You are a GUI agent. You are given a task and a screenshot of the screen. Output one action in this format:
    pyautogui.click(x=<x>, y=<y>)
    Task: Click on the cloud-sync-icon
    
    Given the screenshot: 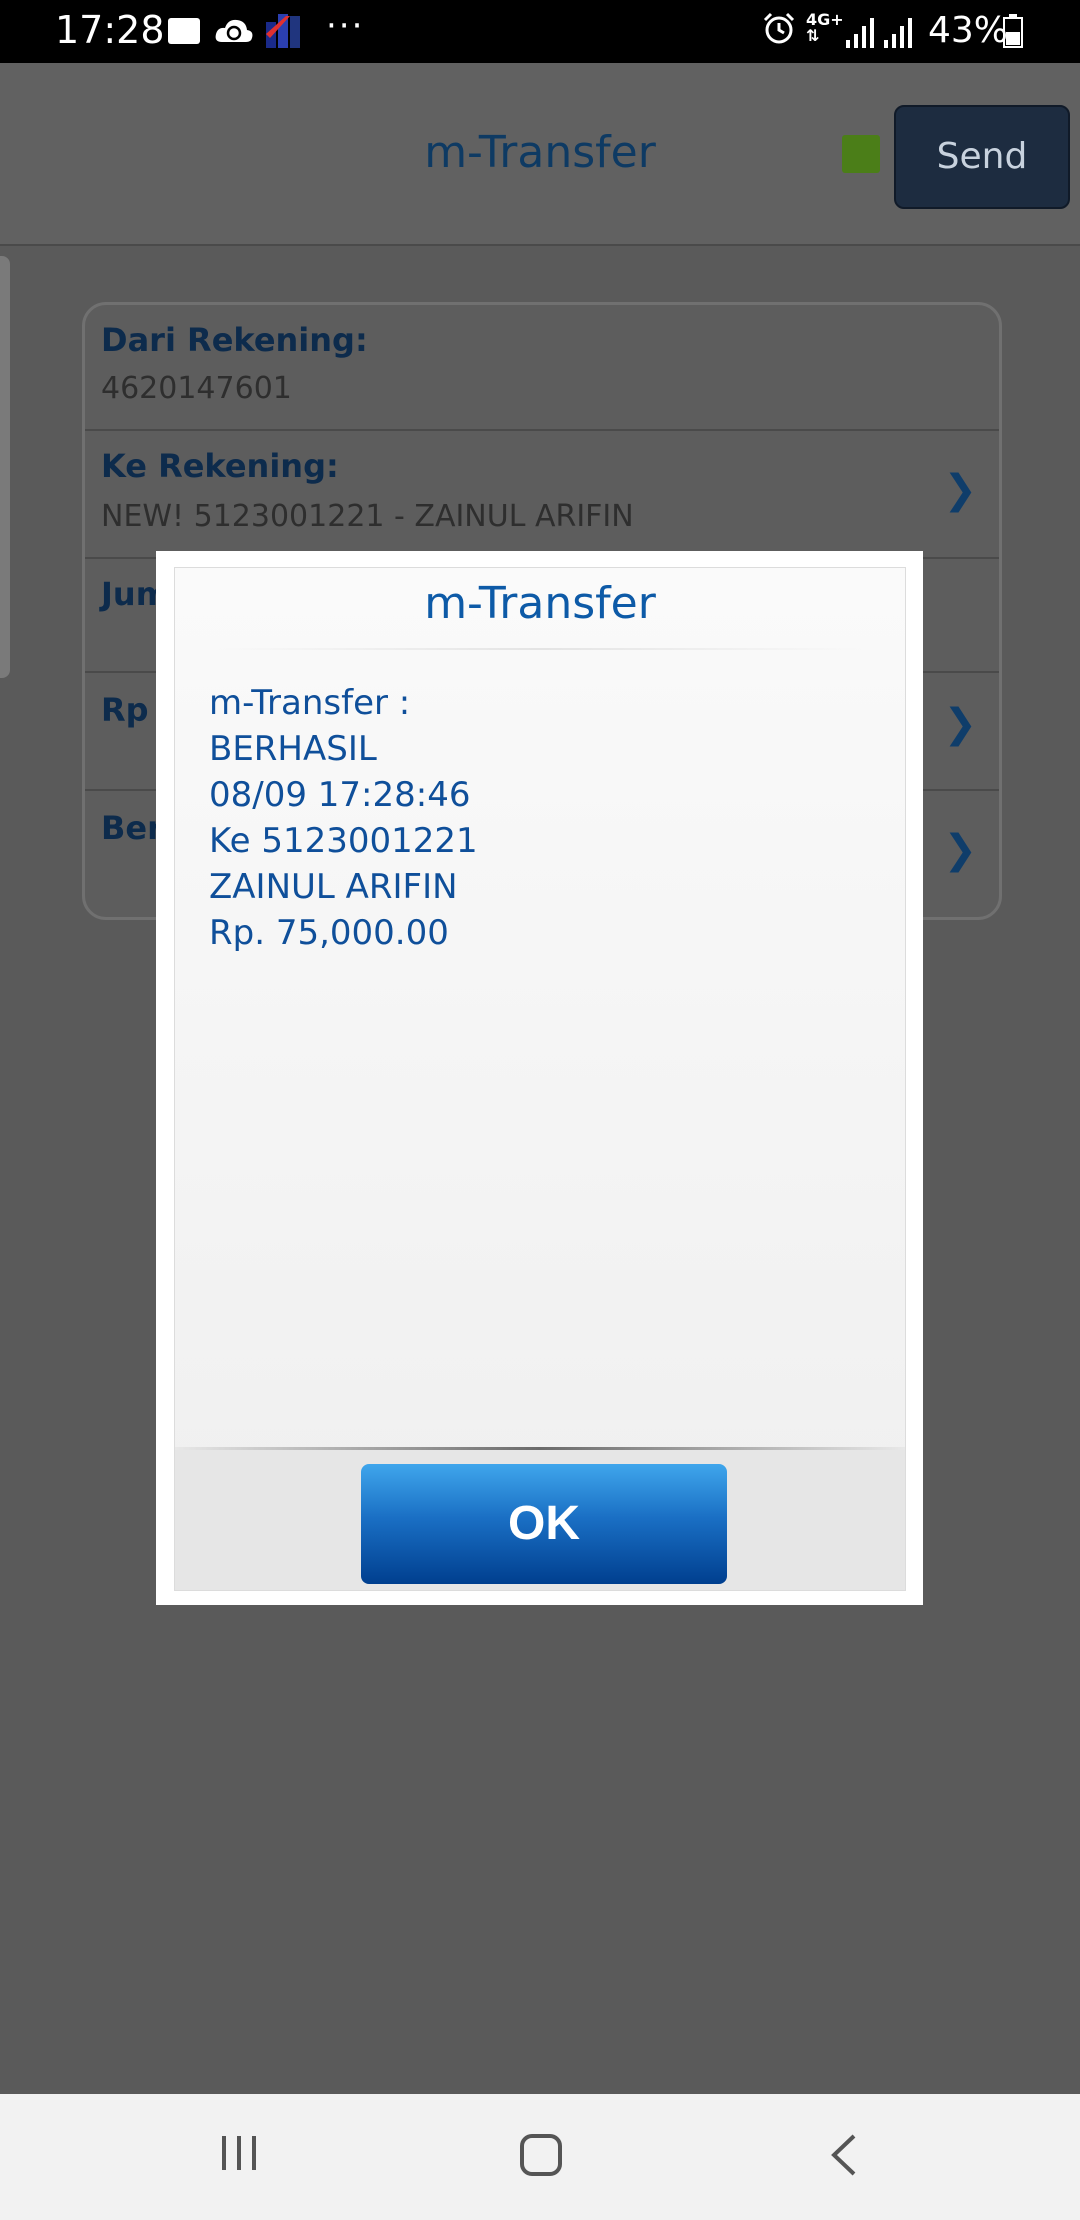 What is the action you would take?
    pyautogui.click(x=234, y=30)
    